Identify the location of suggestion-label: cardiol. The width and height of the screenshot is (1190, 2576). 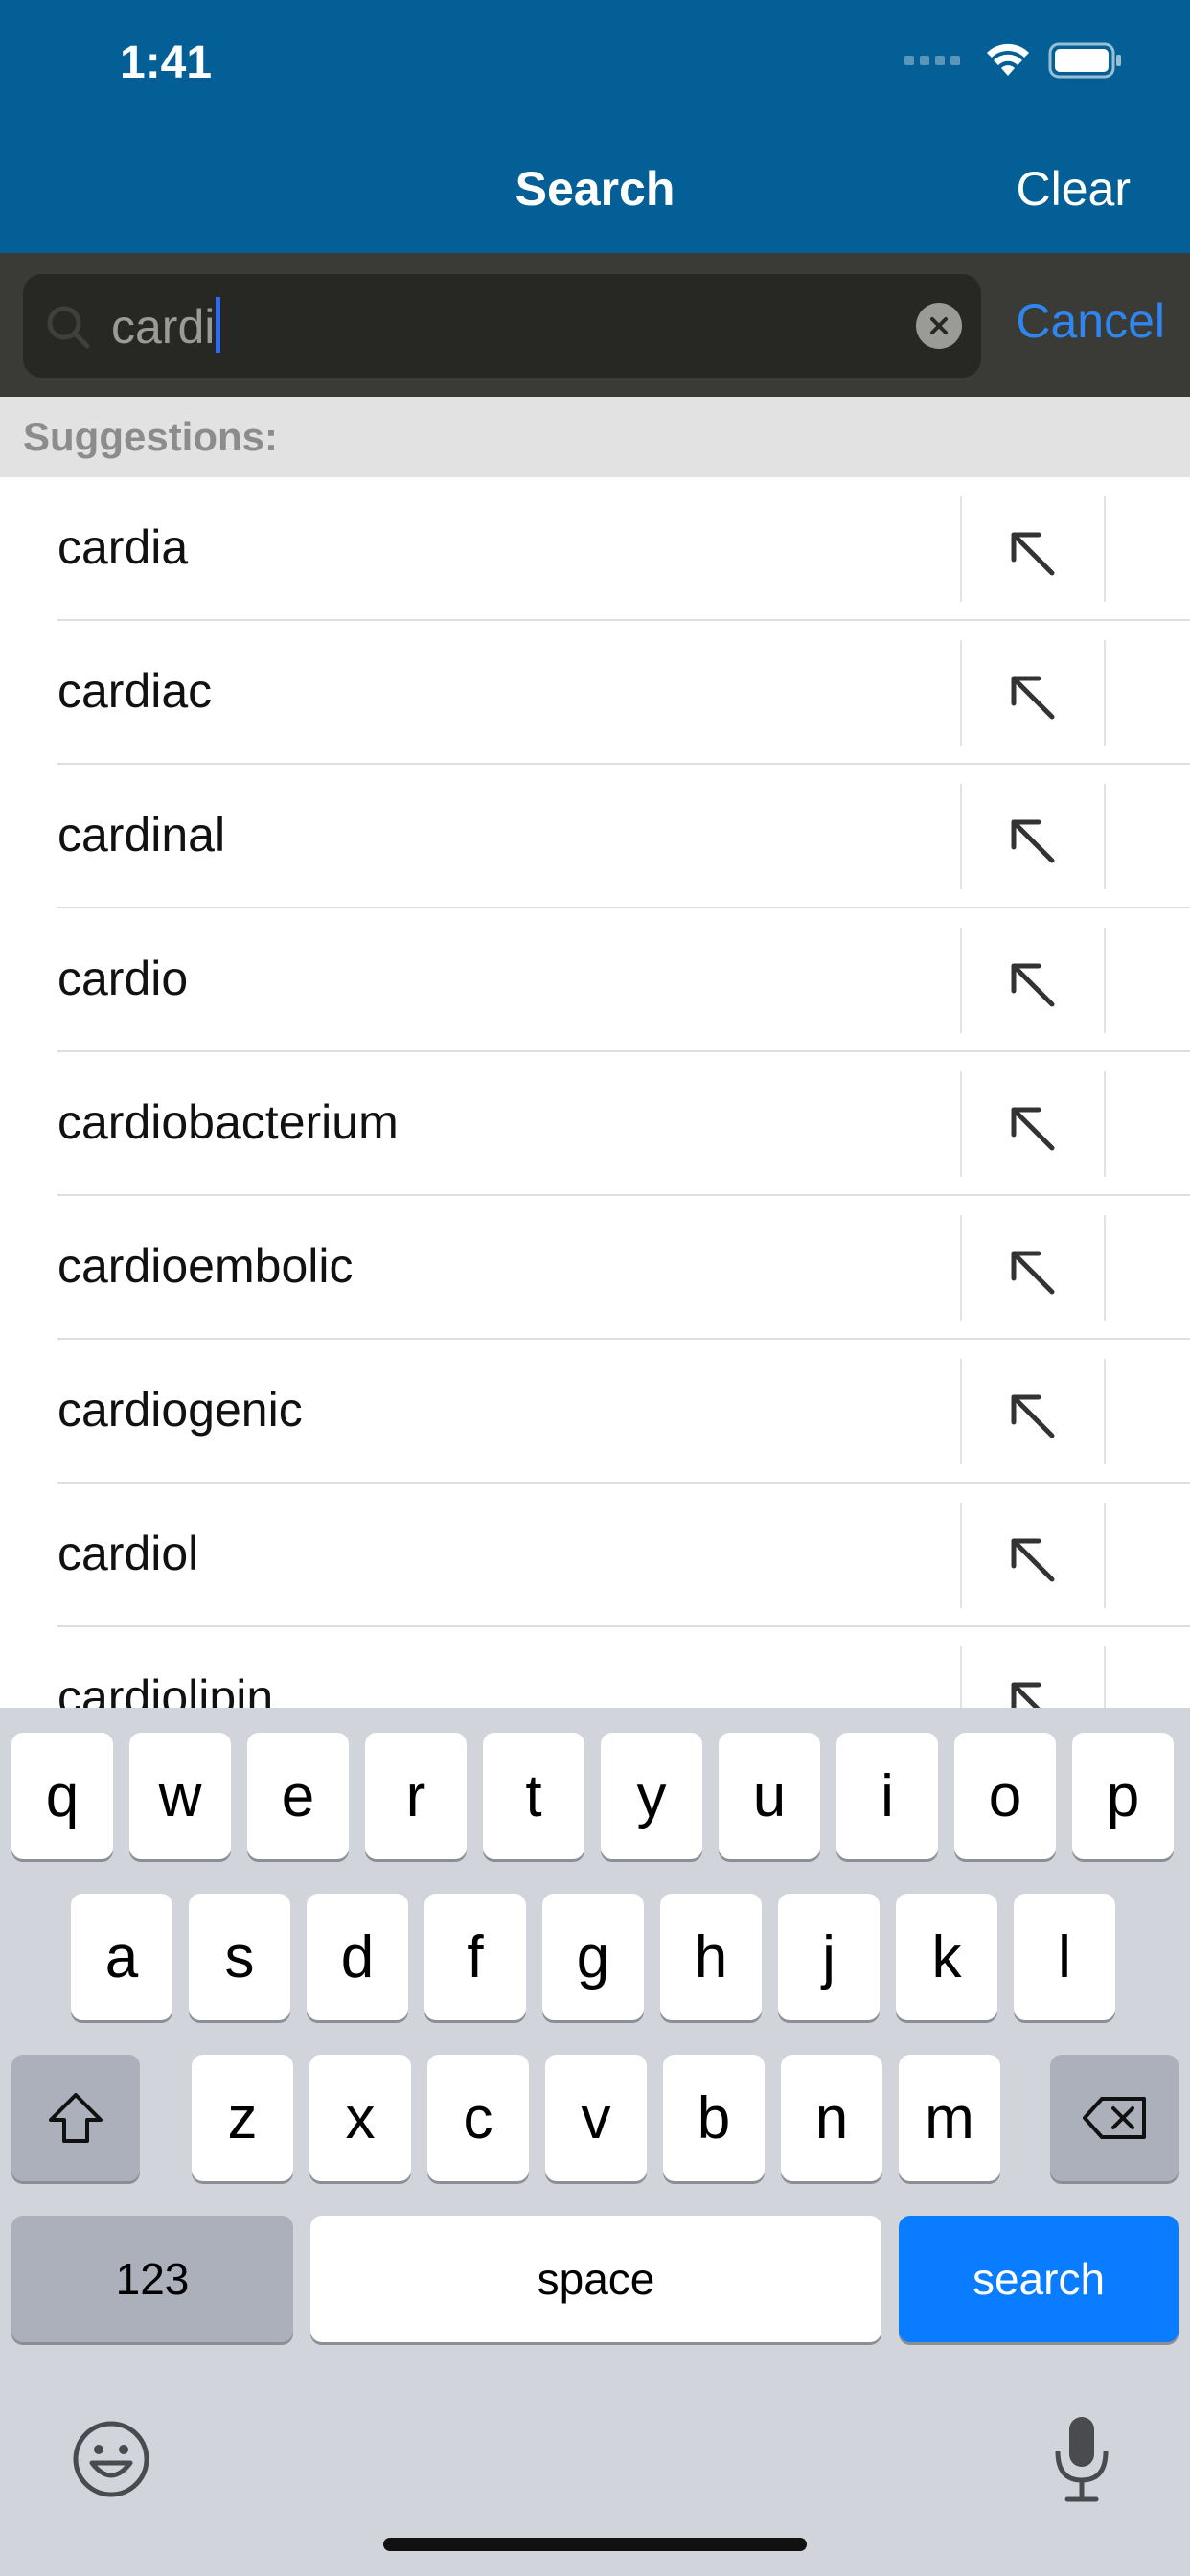
(128, 1553).